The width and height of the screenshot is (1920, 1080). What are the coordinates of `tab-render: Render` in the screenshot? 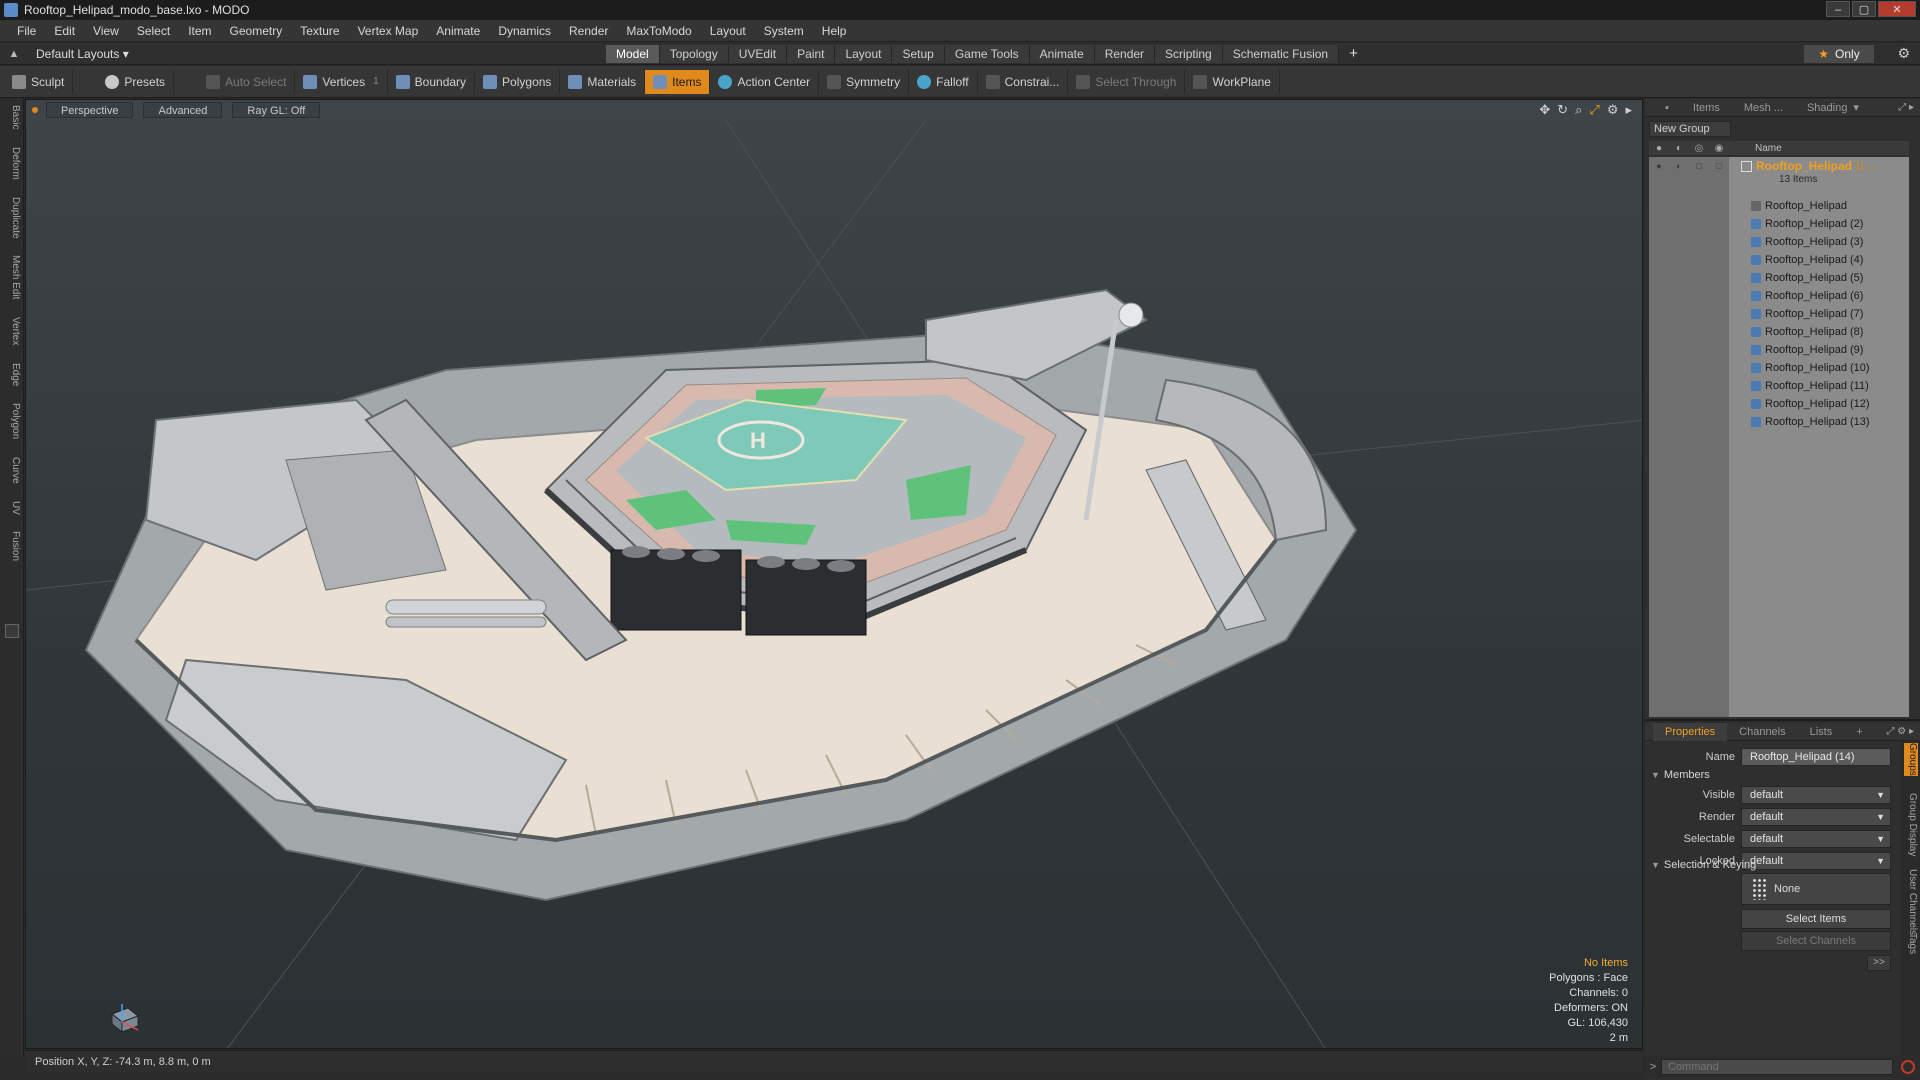 It's located at (1125, 54).